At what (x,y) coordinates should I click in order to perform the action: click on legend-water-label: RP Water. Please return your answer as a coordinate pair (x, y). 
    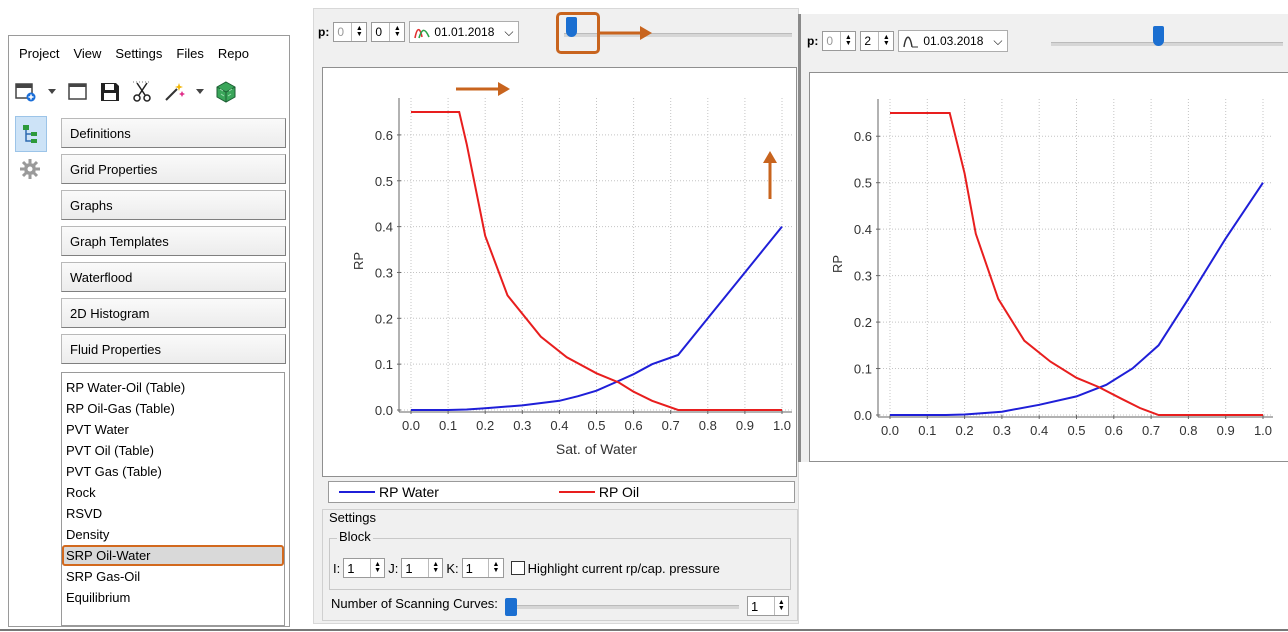
    Looking at the image, I should click on (409, 492).